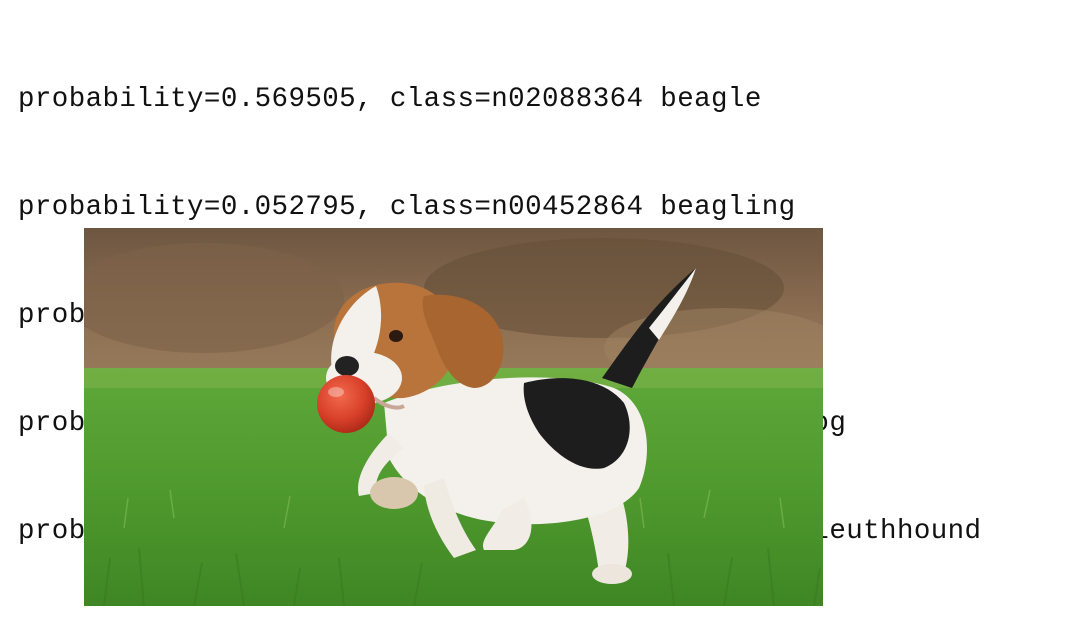 This screenshot has height=626, width=1086. What do you see at coordinates (347, 366) in the screenshot?
I see `dog-nose` at bounding box center [347, 366].